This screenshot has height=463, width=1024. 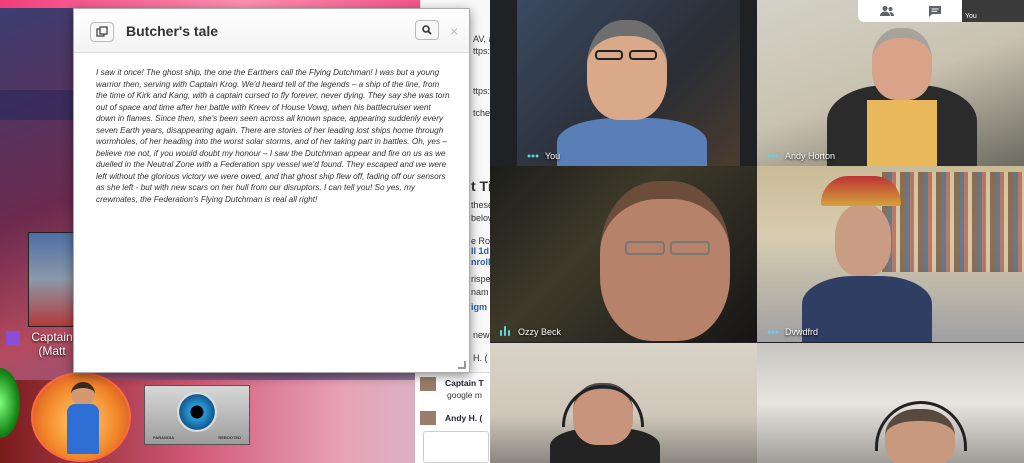 I want to click on token-marker, so click(x=13, y=338).